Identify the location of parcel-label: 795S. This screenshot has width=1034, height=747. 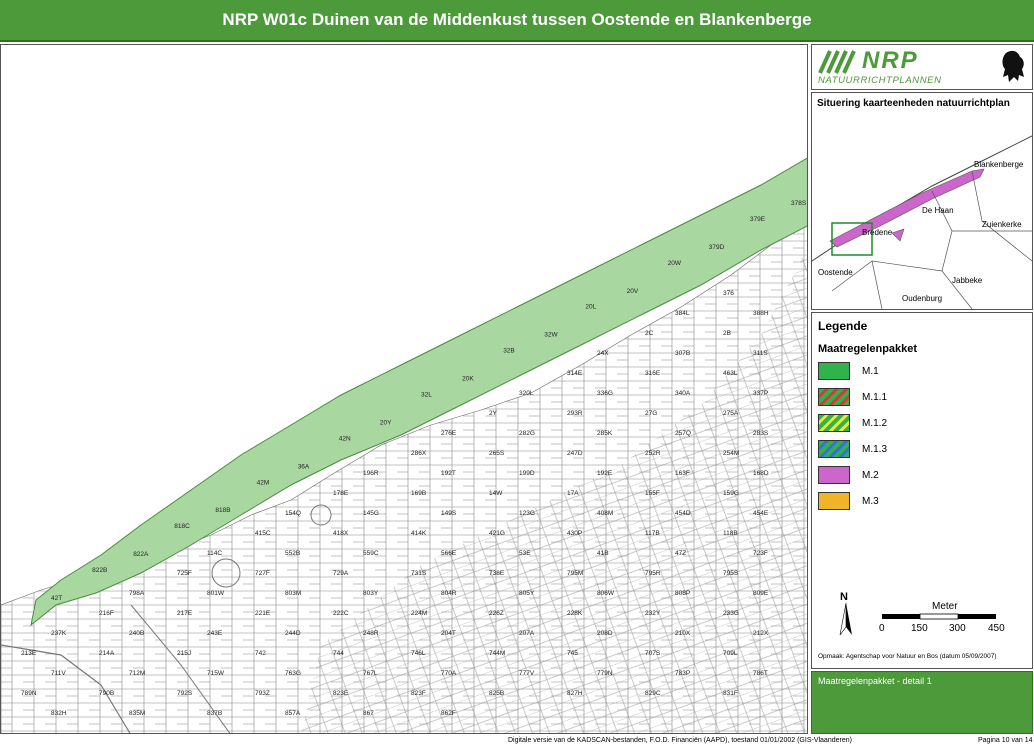
(731, 573).